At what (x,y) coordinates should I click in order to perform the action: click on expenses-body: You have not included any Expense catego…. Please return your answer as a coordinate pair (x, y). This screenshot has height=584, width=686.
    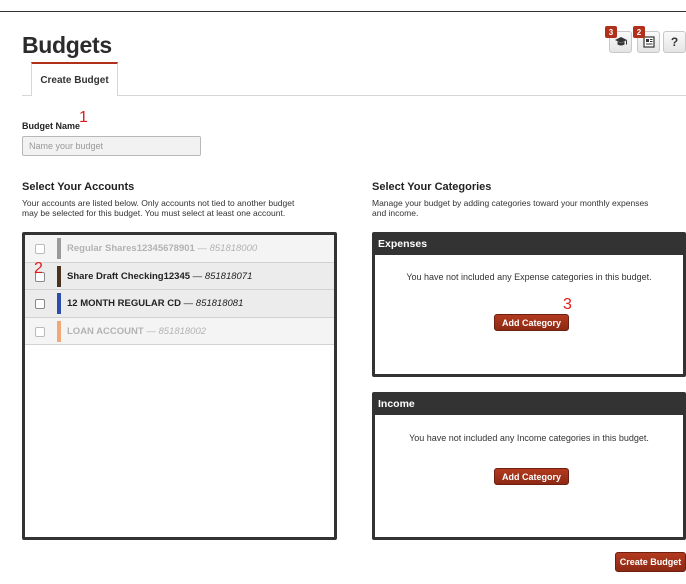
    Looking at the image, I should click on (529, 314).